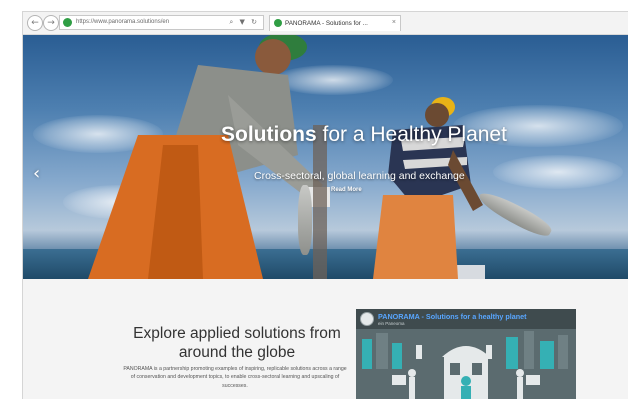  I want to click on forward-arrow-icon: →, so click(51, 23).